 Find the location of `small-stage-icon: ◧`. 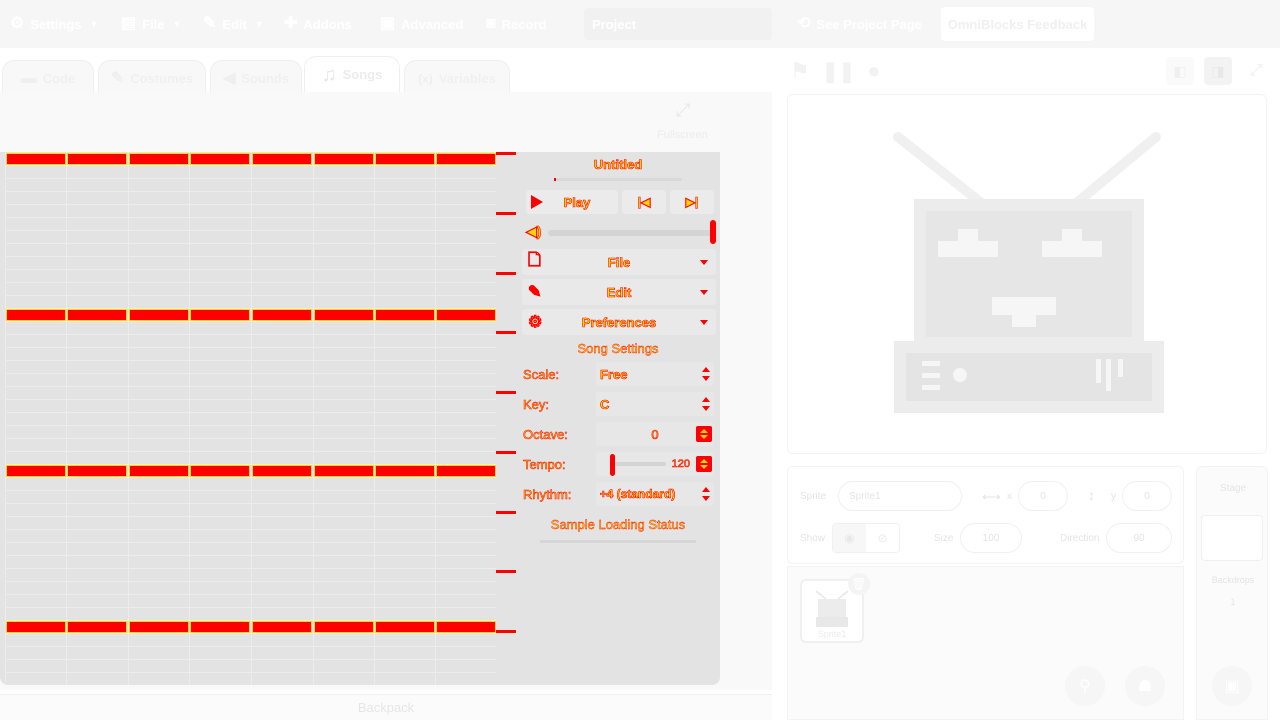

small-stage-icon: ◧ is located at coordinates (1180, 71).